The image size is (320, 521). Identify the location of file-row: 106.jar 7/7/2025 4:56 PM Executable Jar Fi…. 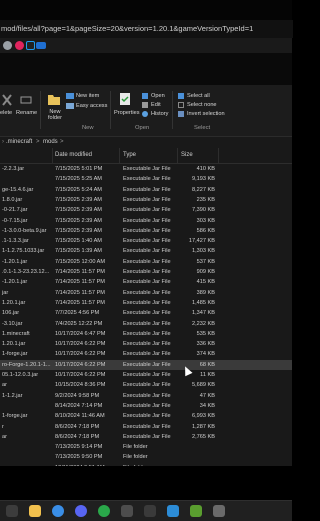
(146, 313).